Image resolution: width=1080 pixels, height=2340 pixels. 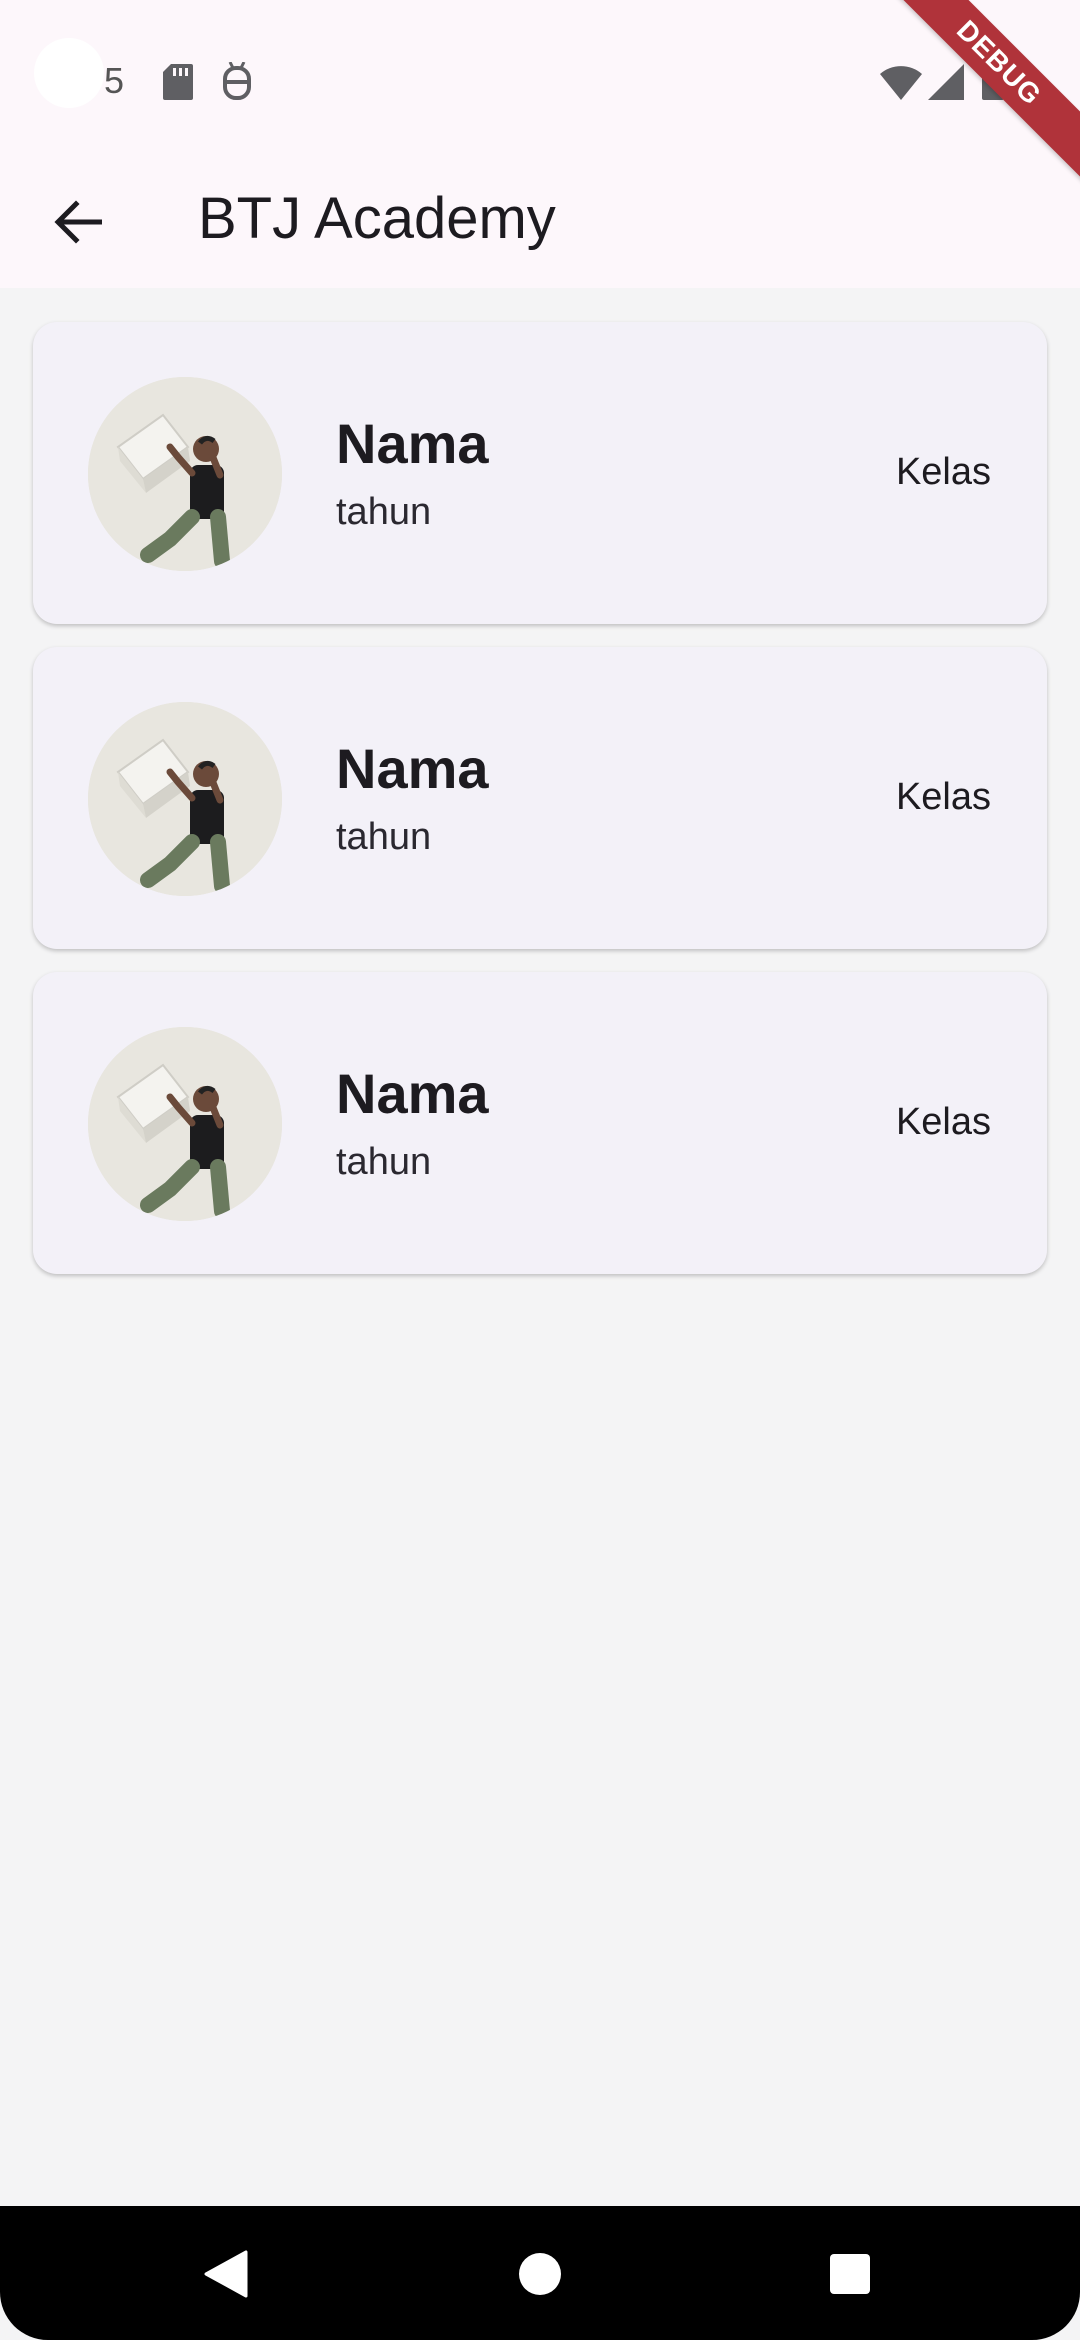 I want to click on nav-back-button, so click(x=226, y=2274).